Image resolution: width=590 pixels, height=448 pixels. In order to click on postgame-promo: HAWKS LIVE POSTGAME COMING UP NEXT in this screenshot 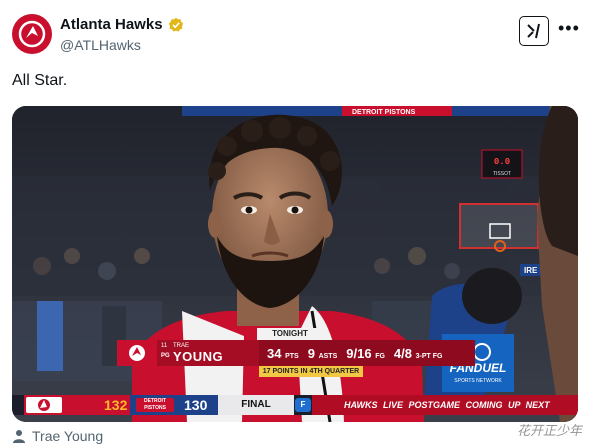, I will do `click(445, 405)`.